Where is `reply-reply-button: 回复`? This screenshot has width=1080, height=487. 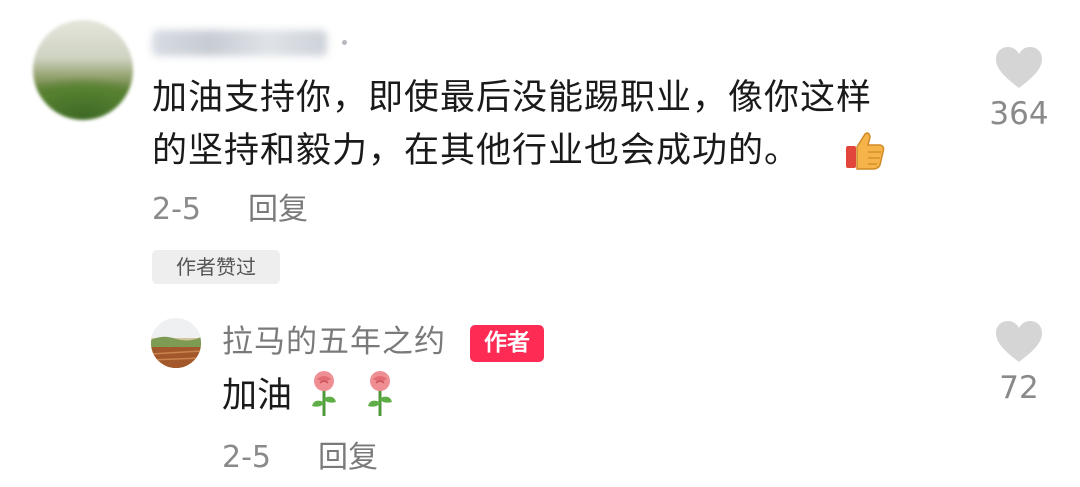 reply-reply-button: 回复 is located at coordinates (348, 458).